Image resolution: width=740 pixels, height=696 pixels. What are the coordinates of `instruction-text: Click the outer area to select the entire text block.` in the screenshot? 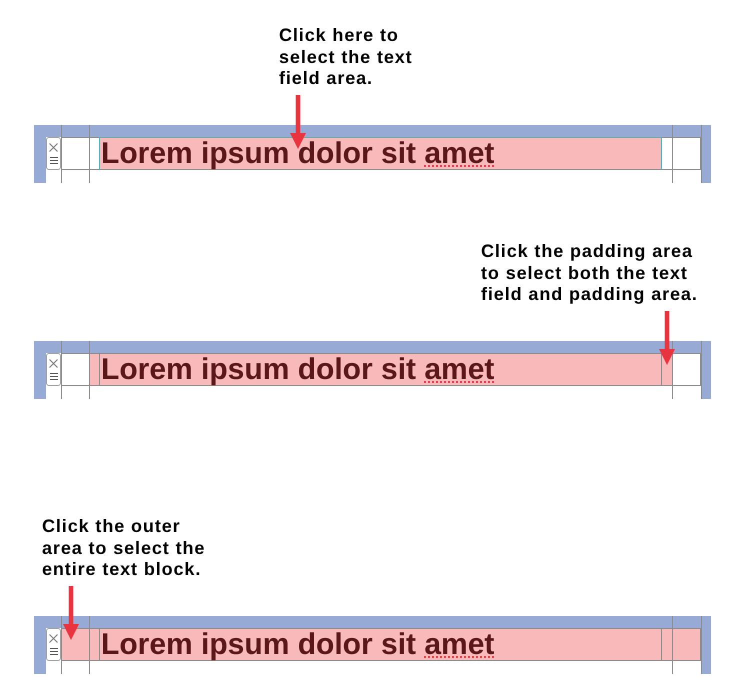 It's located at (124, 548).